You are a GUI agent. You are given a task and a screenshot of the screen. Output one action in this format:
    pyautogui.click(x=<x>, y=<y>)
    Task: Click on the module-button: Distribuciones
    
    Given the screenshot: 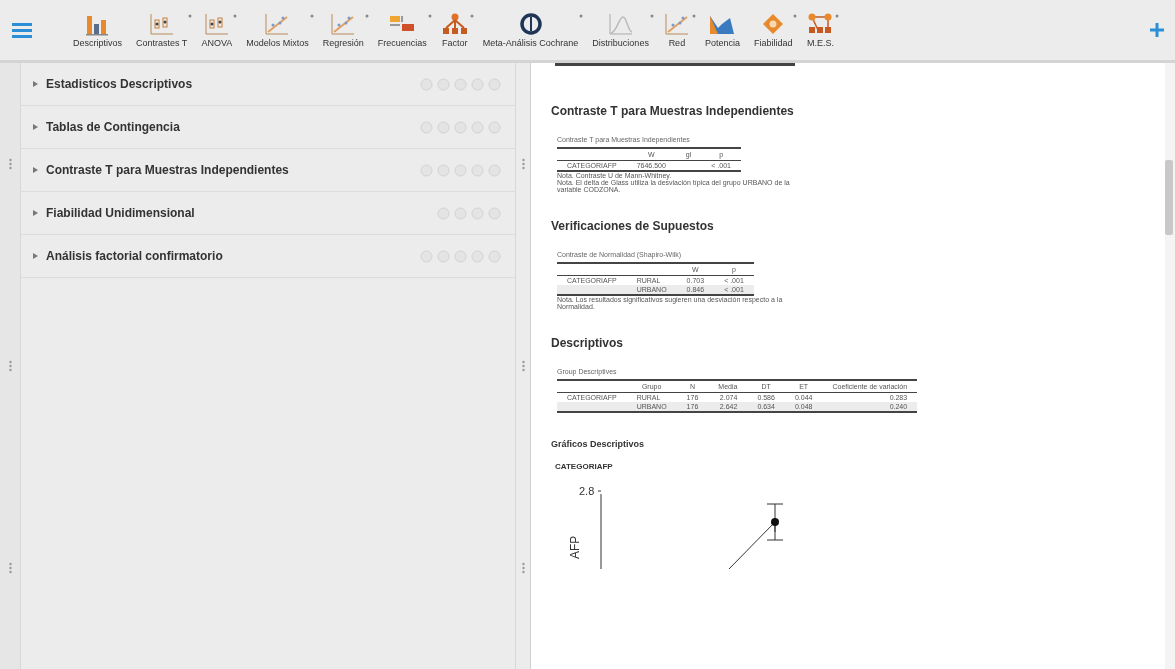 What is the action you would take?
    pyautogui.click(x=620, y=30)
    